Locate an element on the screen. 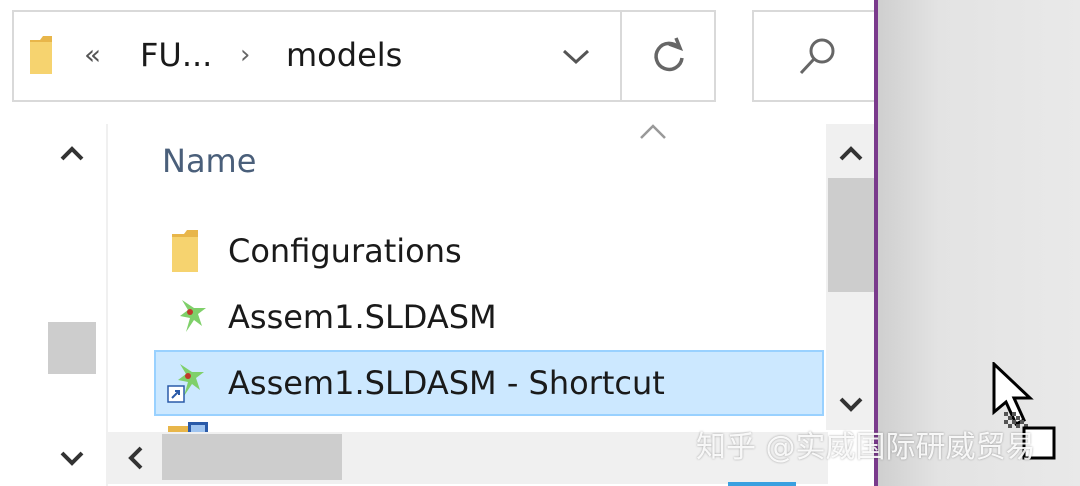 The image size is (1080, 486). sort-ascending-icon is located at coordinates (653, 131).